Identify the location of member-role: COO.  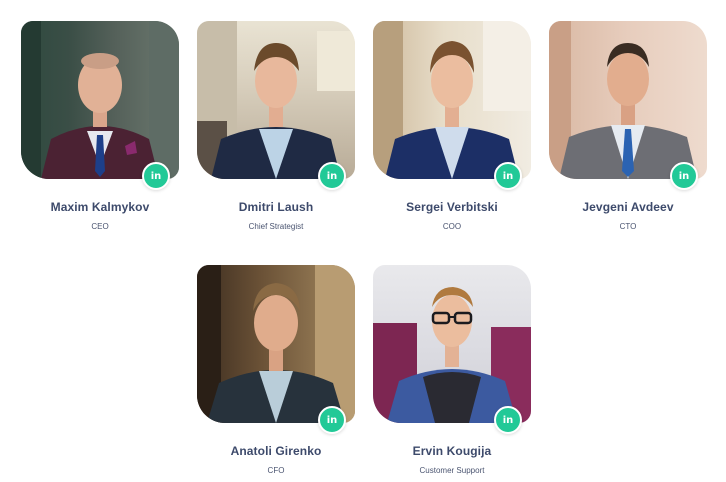
(452, 226).